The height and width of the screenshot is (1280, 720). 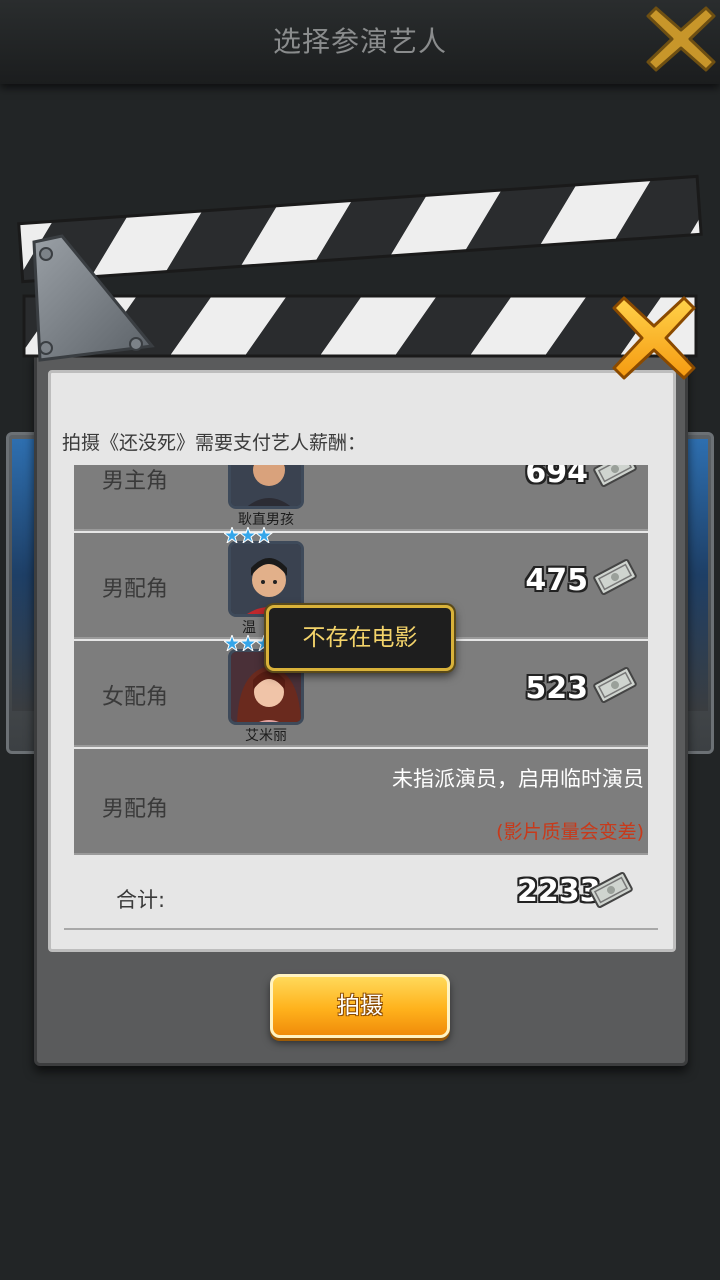 What do you see at coordinates (135, 481) in the screenshot?
I see `role-label: 男主角` at bounding box center [135, 481].